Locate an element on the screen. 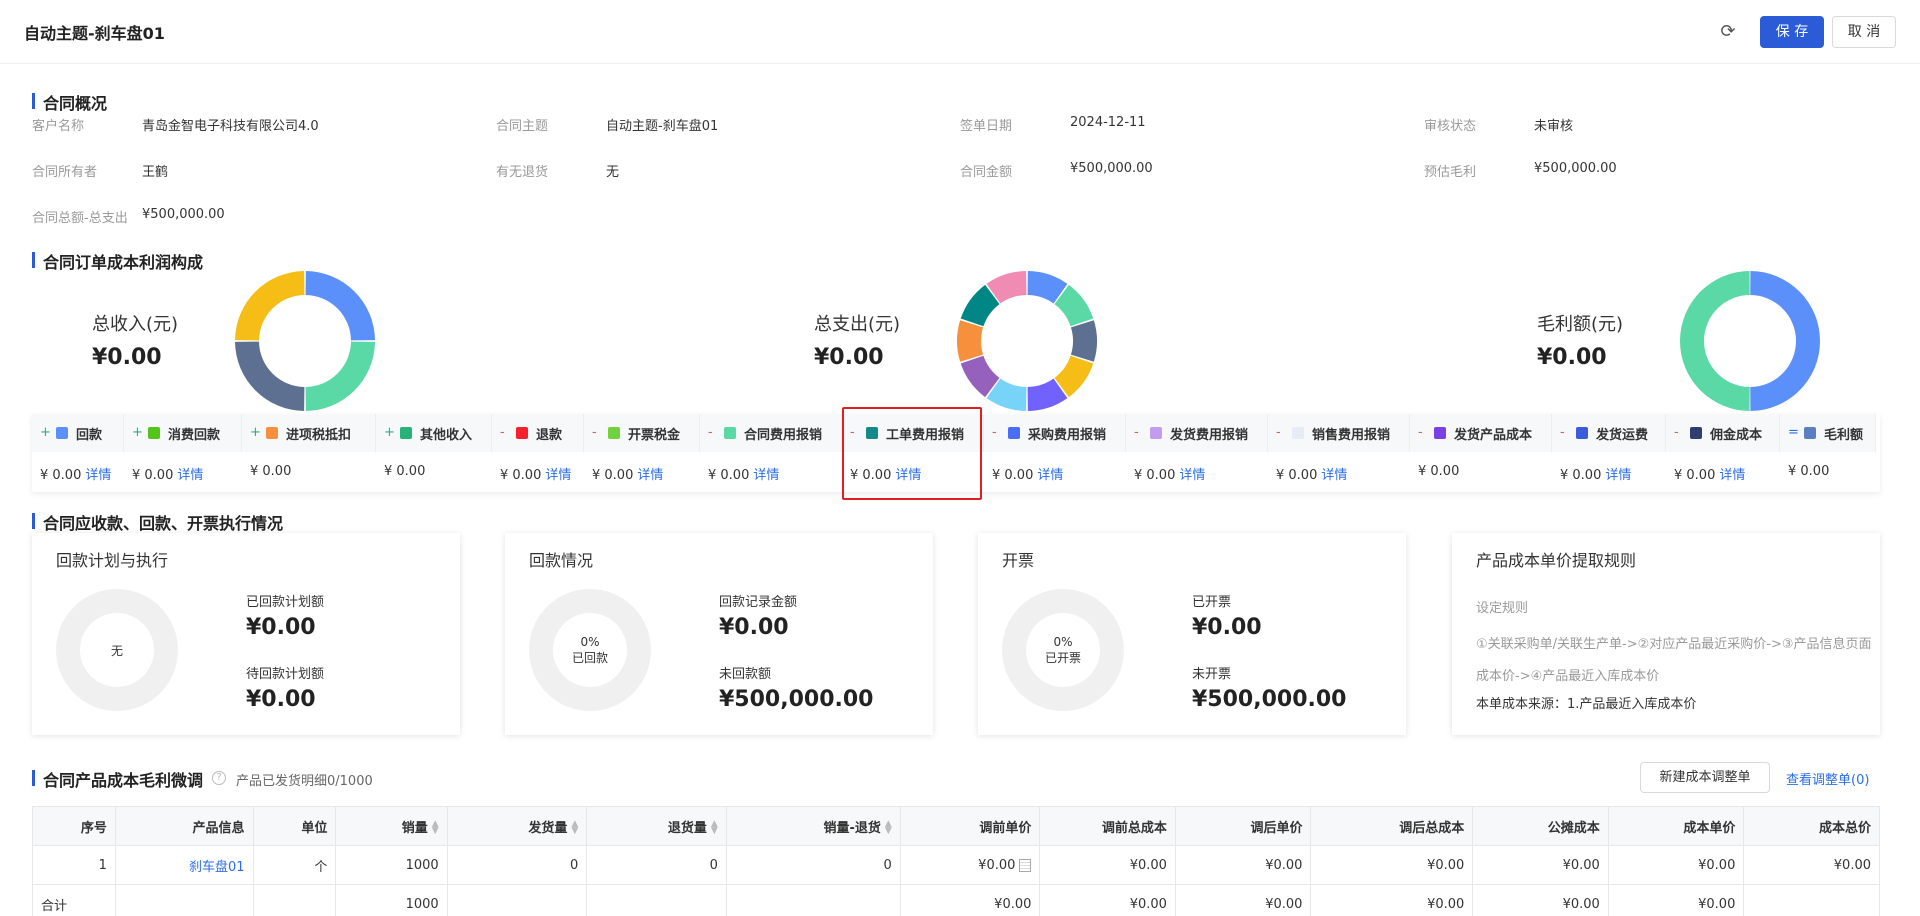 The height and width of the screenshot is (916, 1920). invoice-ring: 0% 已开票 is located at coordinates (1063, 650).